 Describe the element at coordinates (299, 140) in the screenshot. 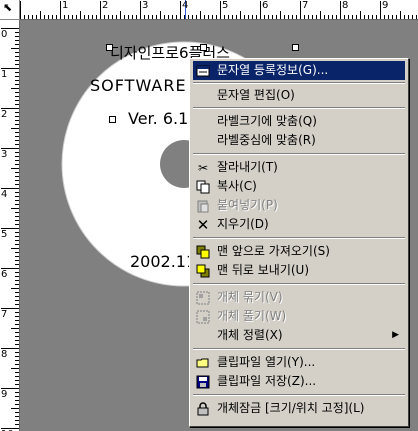

I see `menu-item-fit-label-center: 라벨중심에 맞춤(R)` at that location.